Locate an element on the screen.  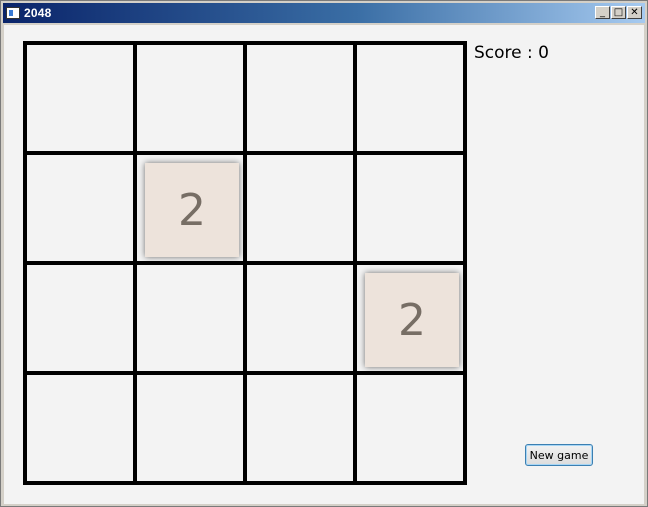
minimize-button: _ is located at coordinates (602, 12).